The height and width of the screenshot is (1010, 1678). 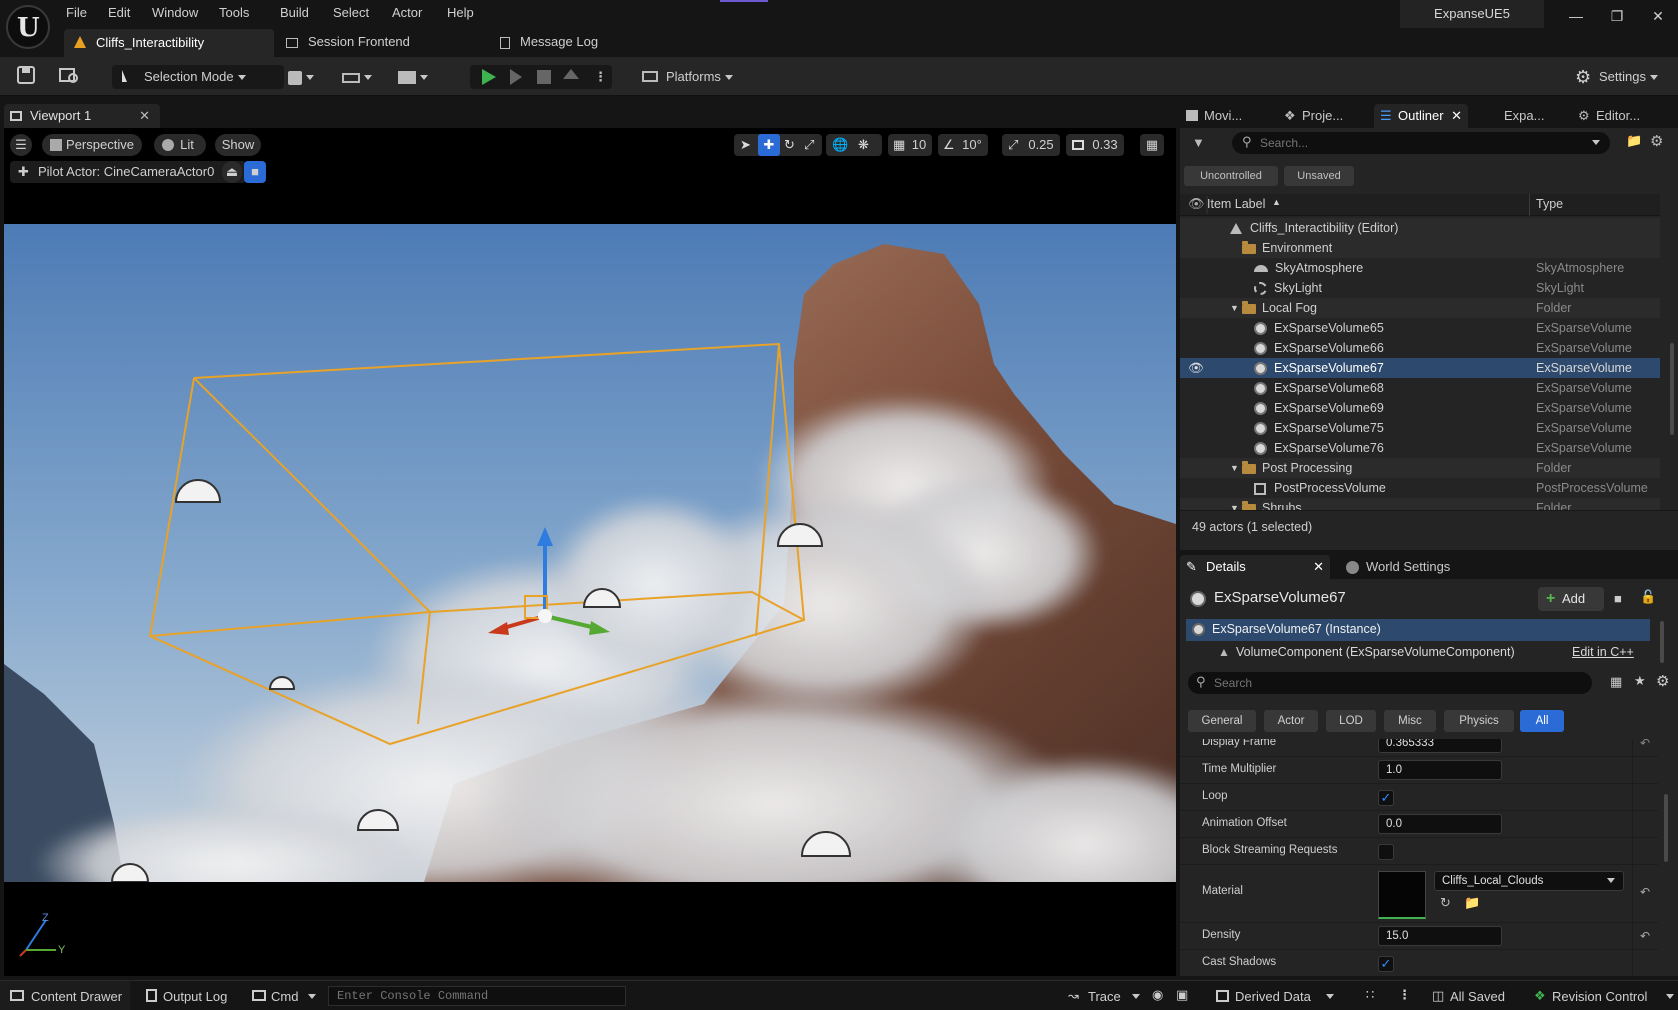 I want to click on menu-edit: Edit, so click(x=119, y=13).